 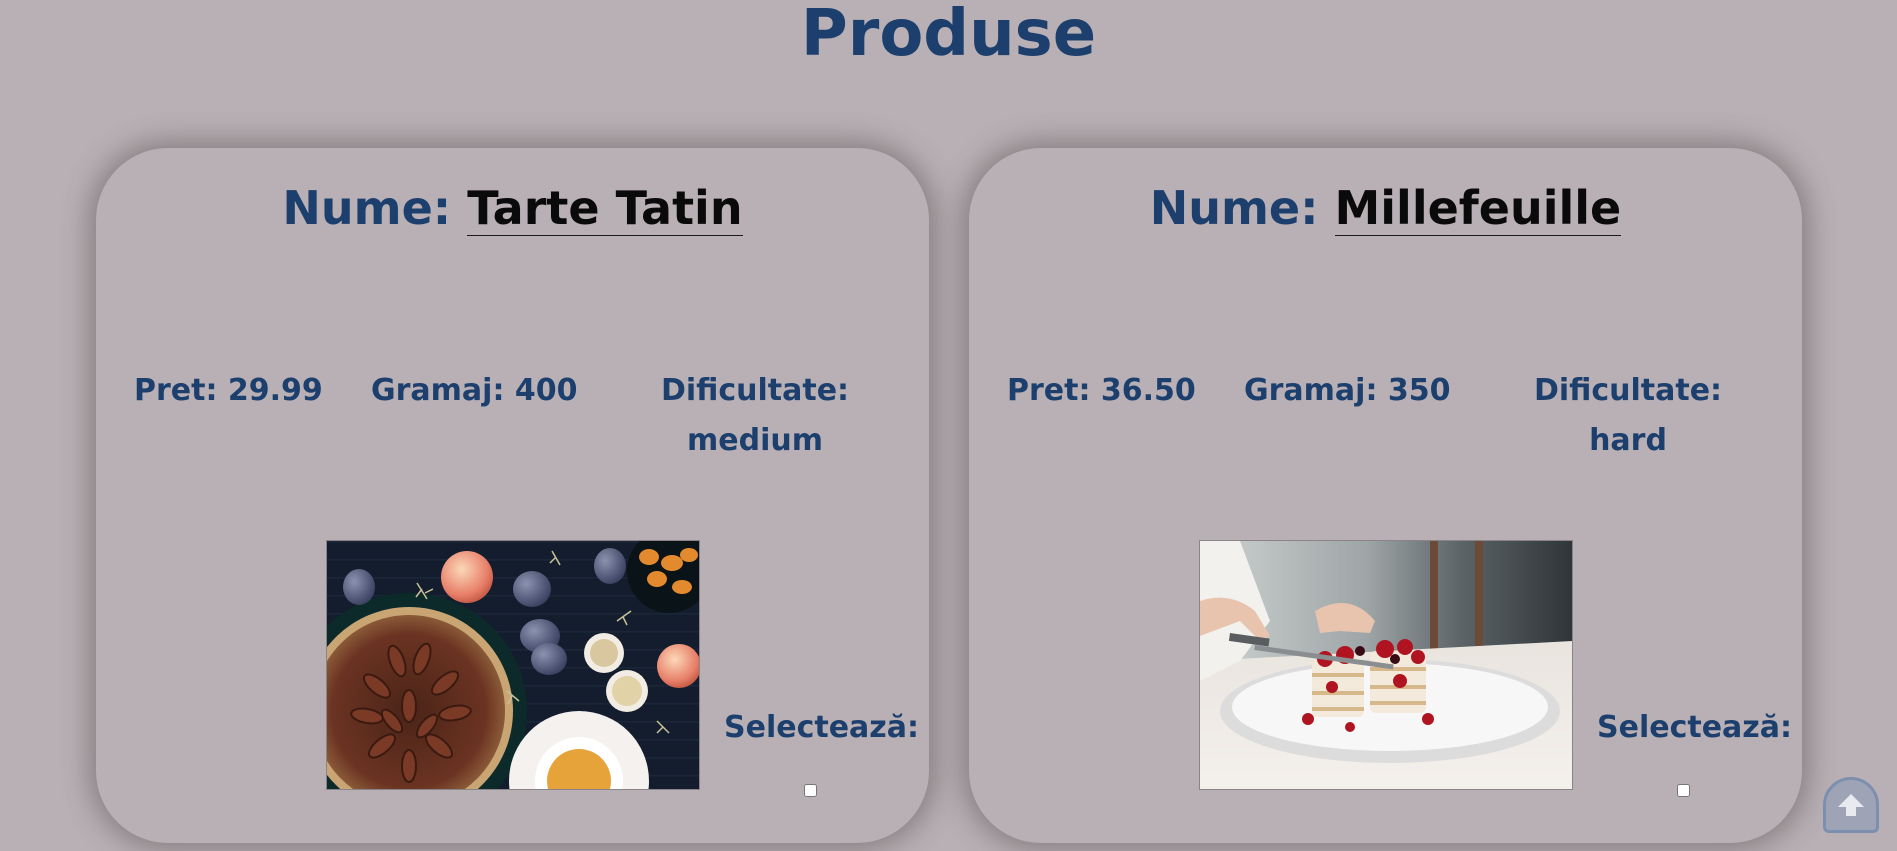 I want to click on product-difficulty-value: medium, so click(x=755, y=440).